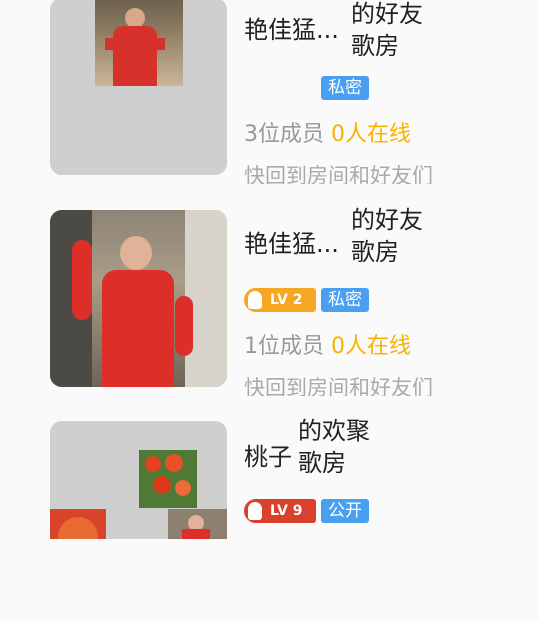  I want to click on room-name: 的欢聚 歌房, so click(334, 447).